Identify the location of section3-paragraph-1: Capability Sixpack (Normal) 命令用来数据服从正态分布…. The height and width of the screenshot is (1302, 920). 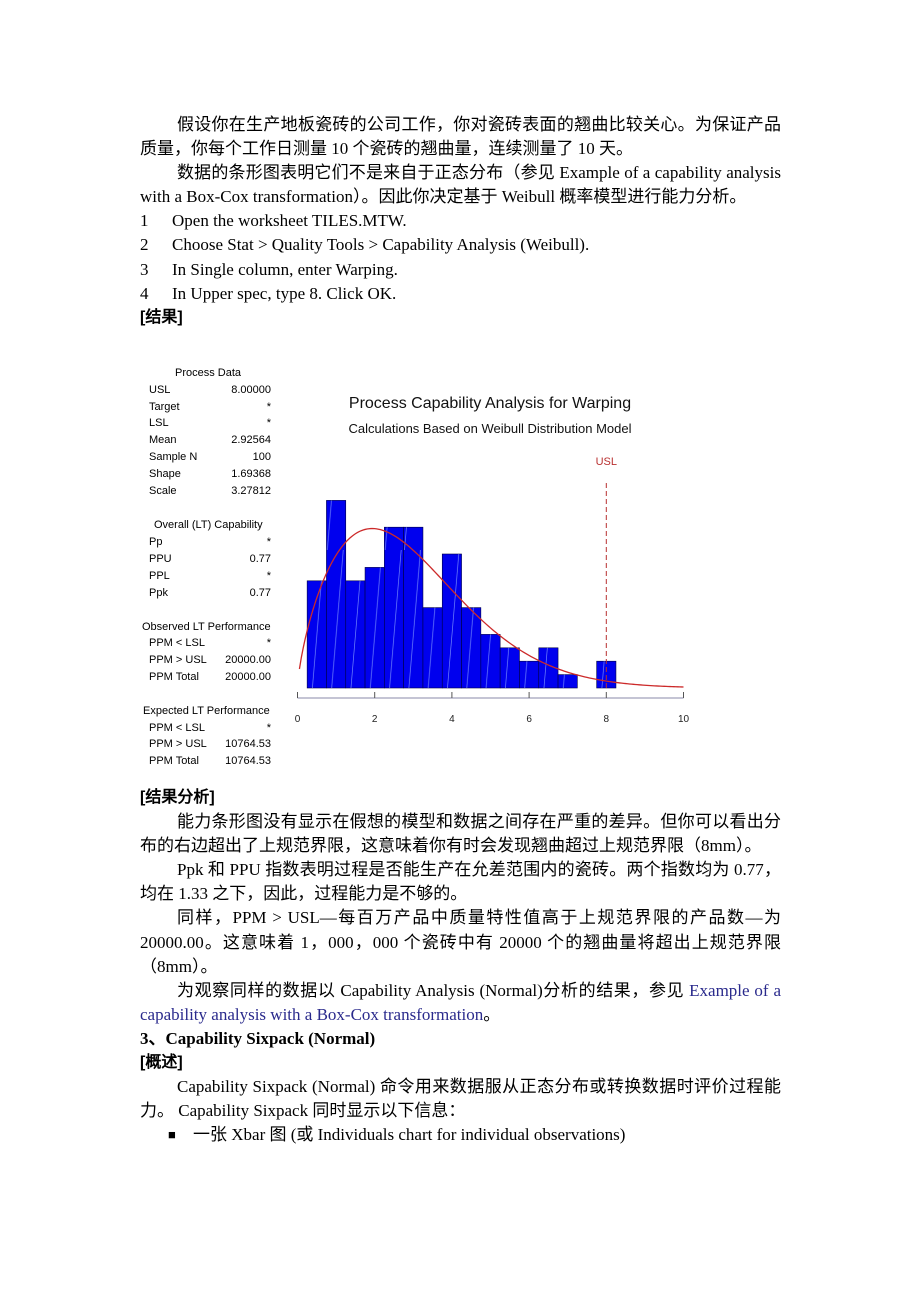
(460, 1099).